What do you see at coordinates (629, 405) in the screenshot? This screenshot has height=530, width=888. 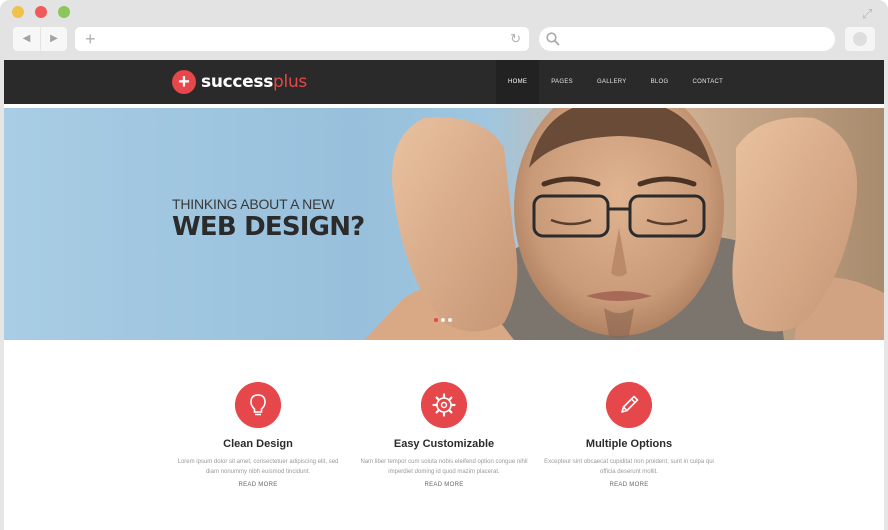 I see `pencil-icon` at bounding box center [629, 405].